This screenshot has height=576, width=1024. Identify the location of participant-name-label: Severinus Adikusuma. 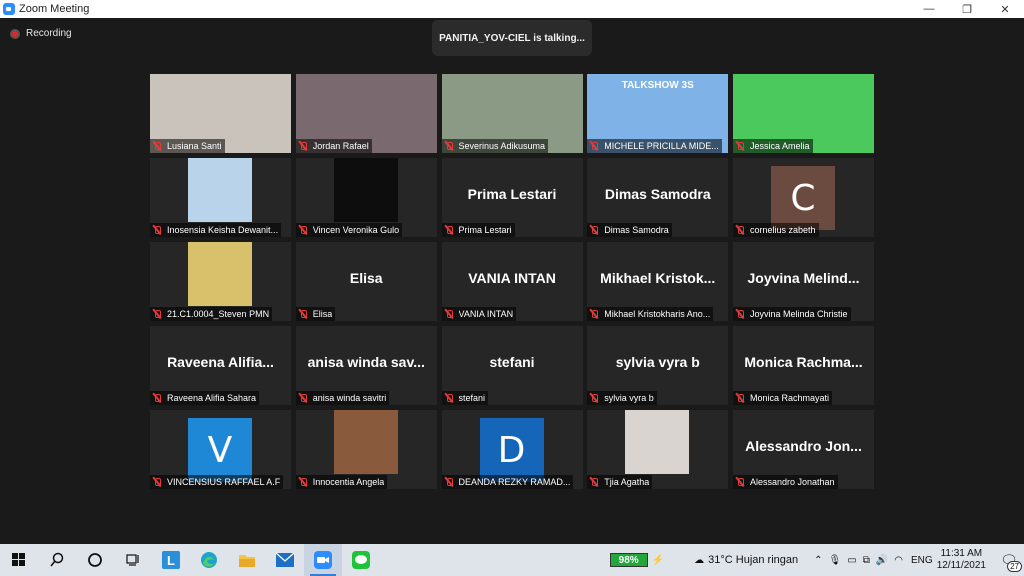
(495, 146).